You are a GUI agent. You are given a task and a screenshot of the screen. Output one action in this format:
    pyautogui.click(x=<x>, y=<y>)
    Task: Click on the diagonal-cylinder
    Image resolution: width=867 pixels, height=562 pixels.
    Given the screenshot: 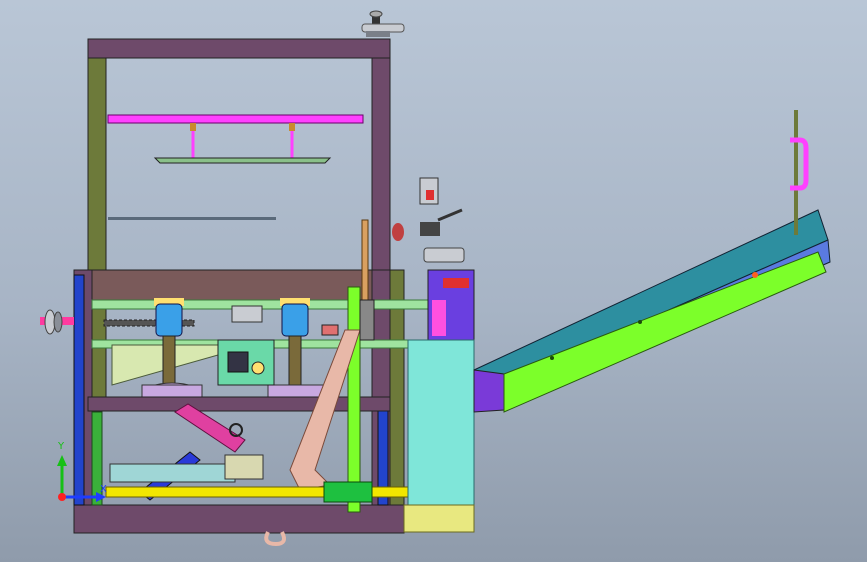 What is the action you would take?
    pyautogui.click(x=192, y=452)
    